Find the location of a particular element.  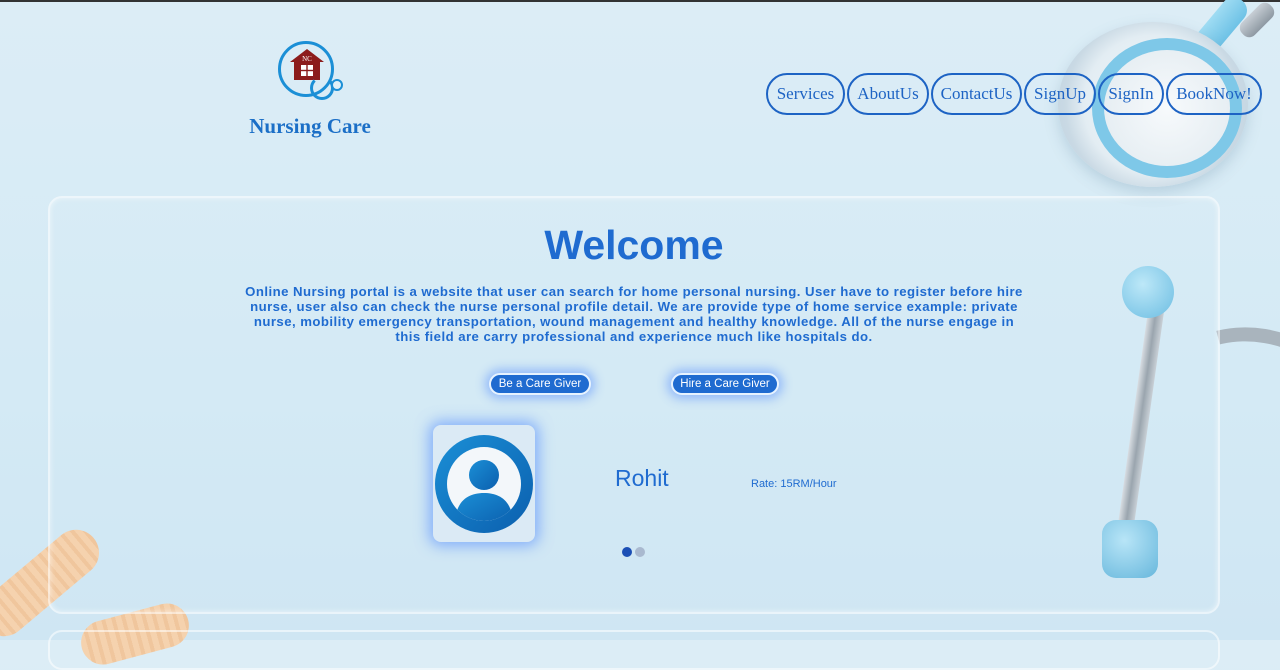

nav-services: Services is located at coordinates (805, 94).